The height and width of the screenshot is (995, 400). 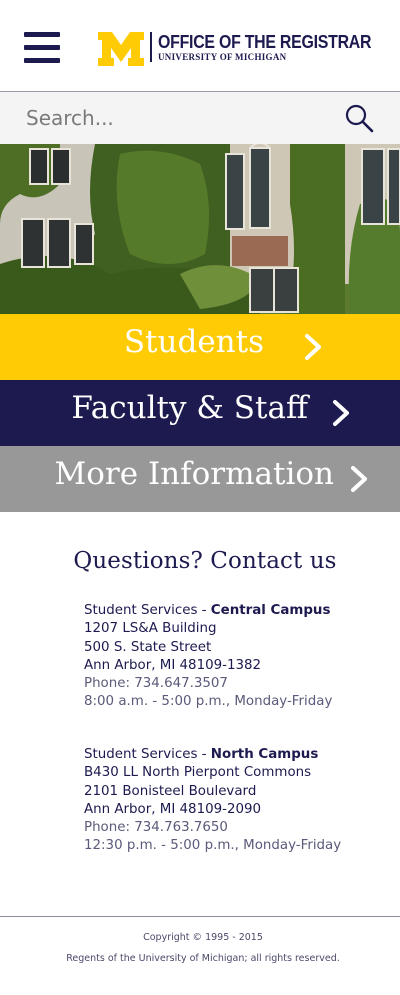 I want to click on nav-students-label: Students, so click(x=193, y=342).